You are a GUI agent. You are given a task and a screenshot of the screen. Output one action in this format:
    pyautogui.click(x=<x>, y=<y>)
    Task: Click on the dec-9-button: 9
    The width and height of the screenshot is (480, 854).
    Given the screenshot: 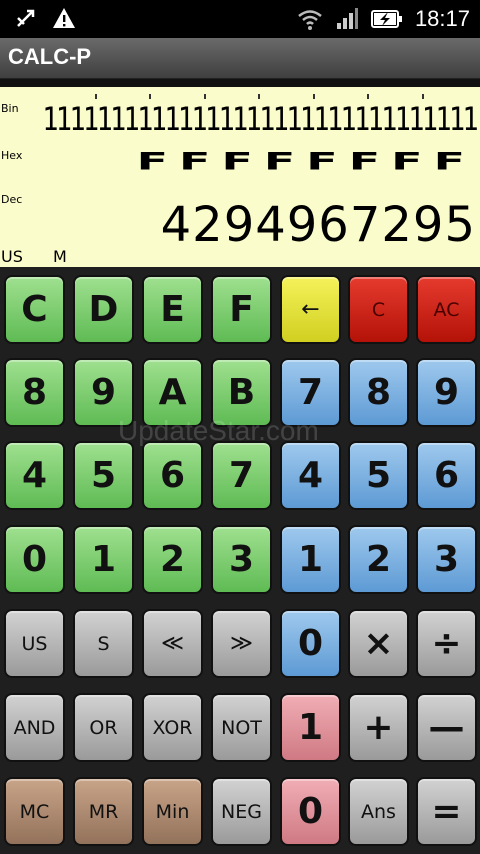 What is the action you would take?
    pyautogui.click(x=446, y=392)
    